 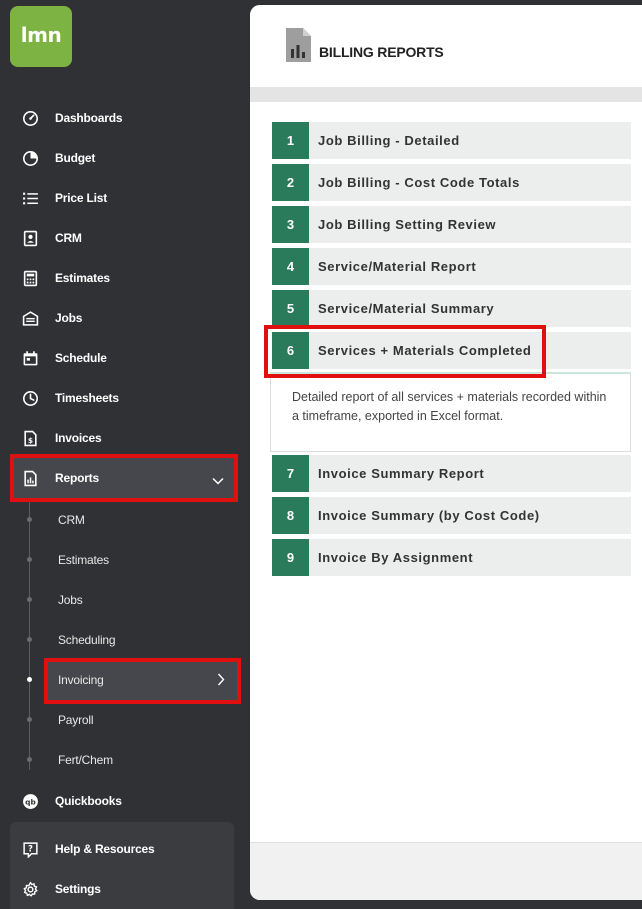 I want to click on report-row: 9 Invoice By Assignment, so click(x=451, y=557).